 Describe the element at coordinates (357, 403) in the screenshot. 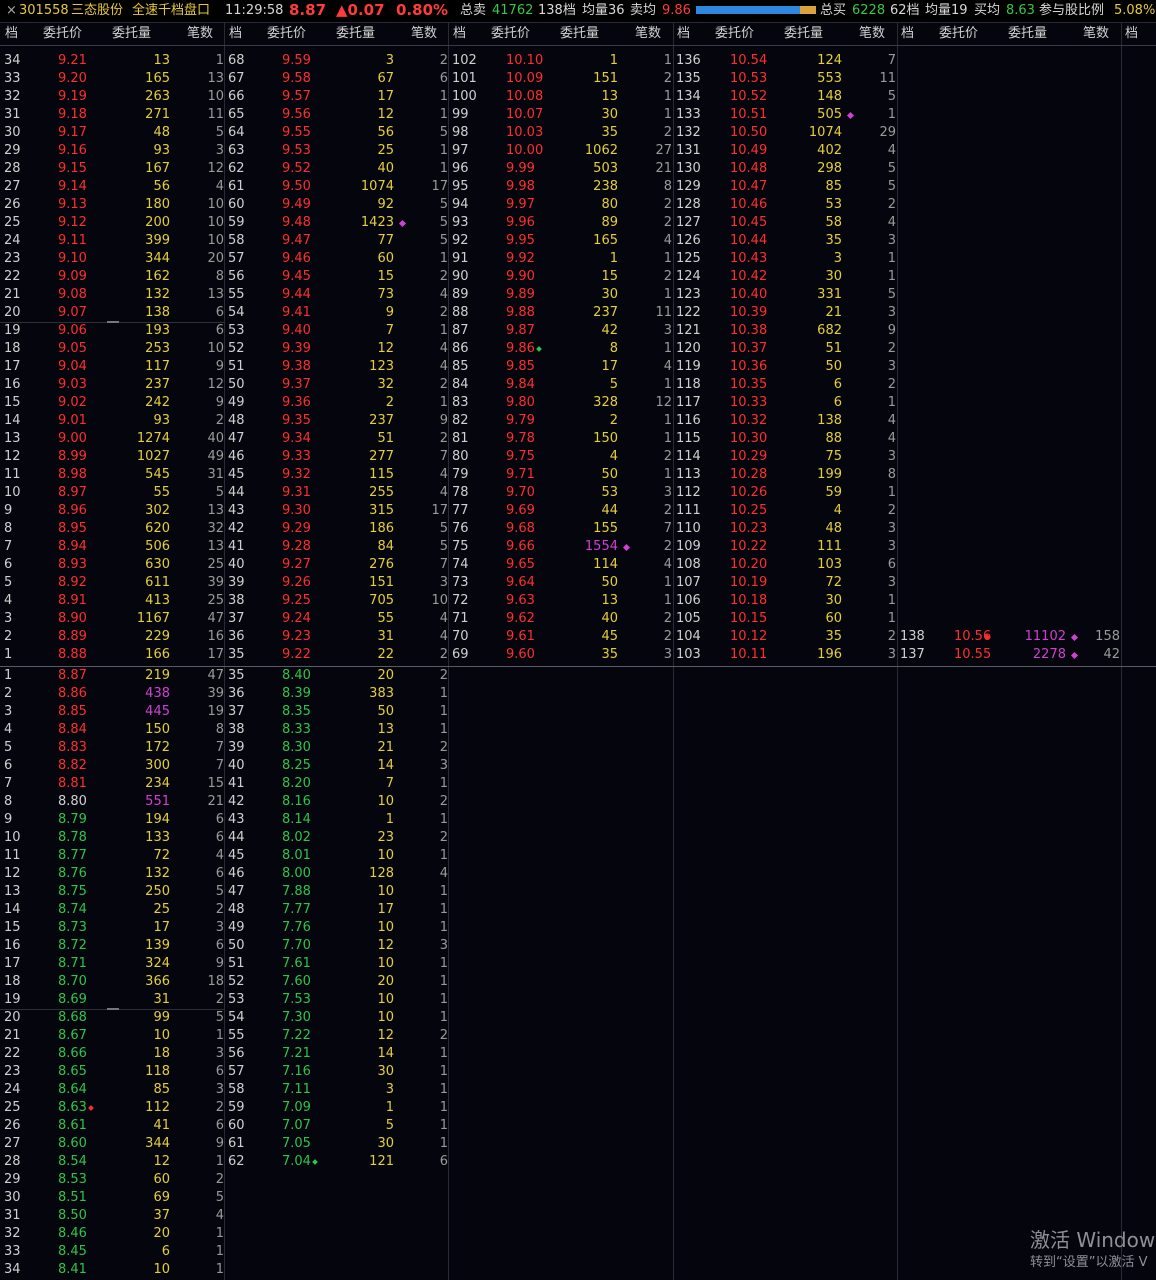

I see `sell-quantity: 2` at that location.